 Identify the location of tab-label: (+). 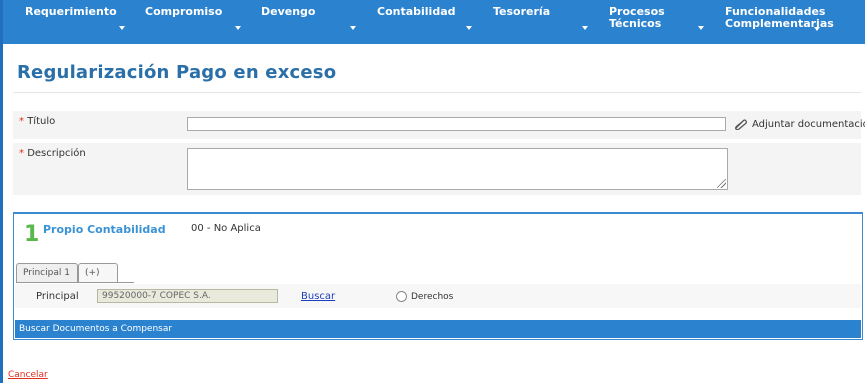
(92, 273).